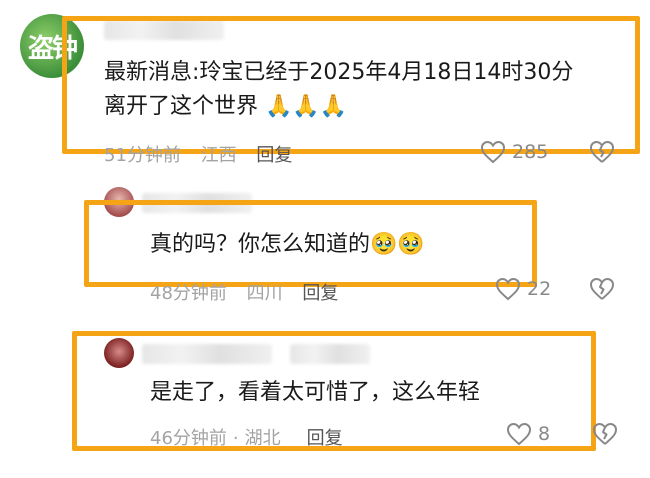 The width and height of the screenshot is (650, 478). I want to click on comment-text-line2: 离开了这个世界, so click(181, 106).